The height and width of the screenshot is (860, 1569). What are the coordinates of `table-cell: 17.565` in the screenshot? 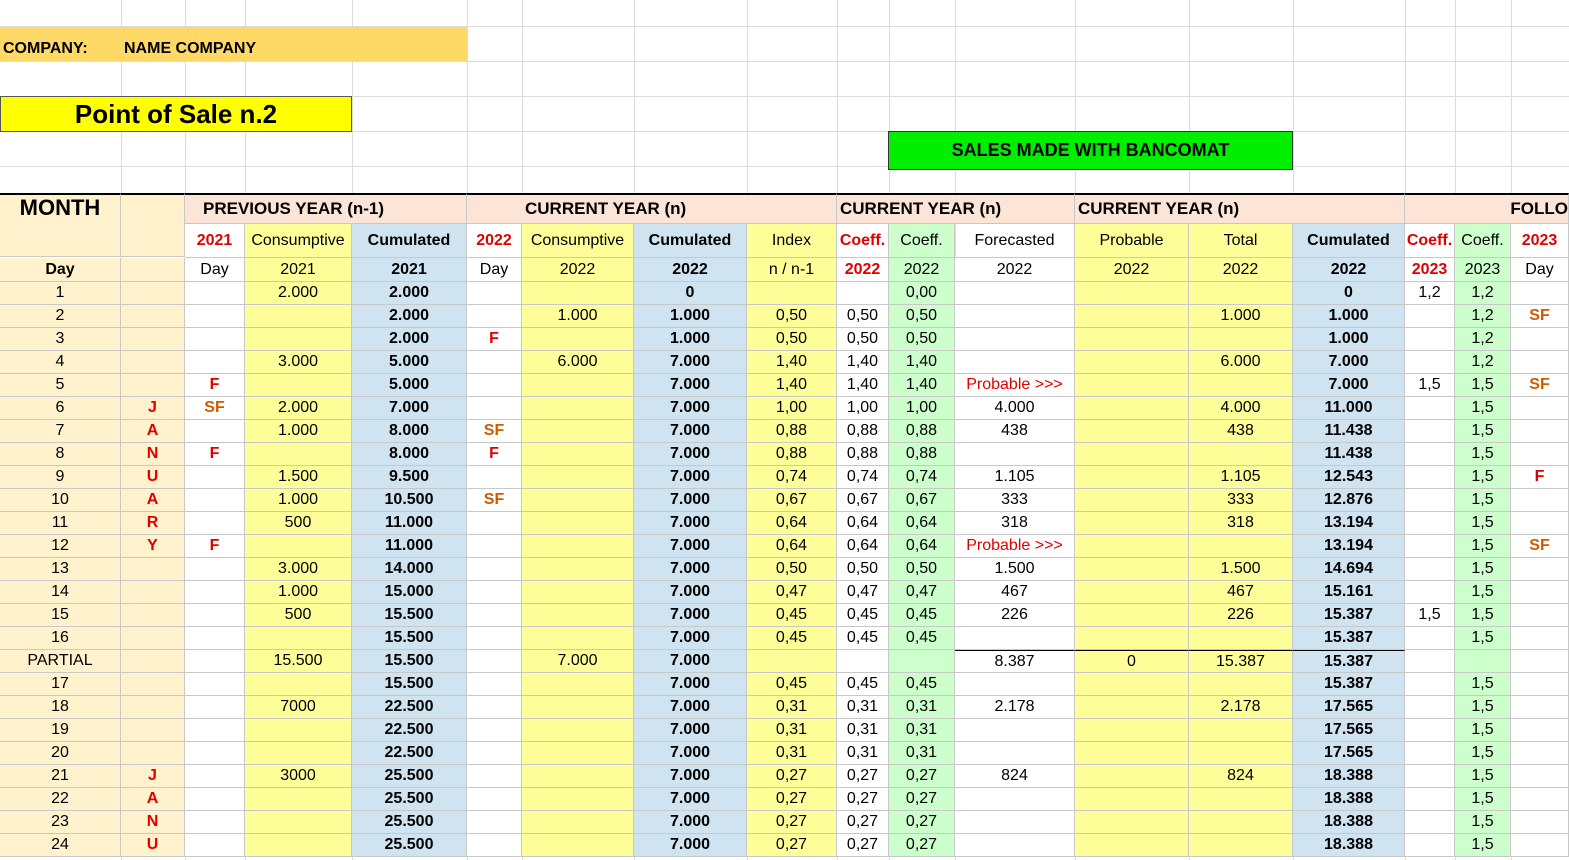 It's located at (1349, 707).